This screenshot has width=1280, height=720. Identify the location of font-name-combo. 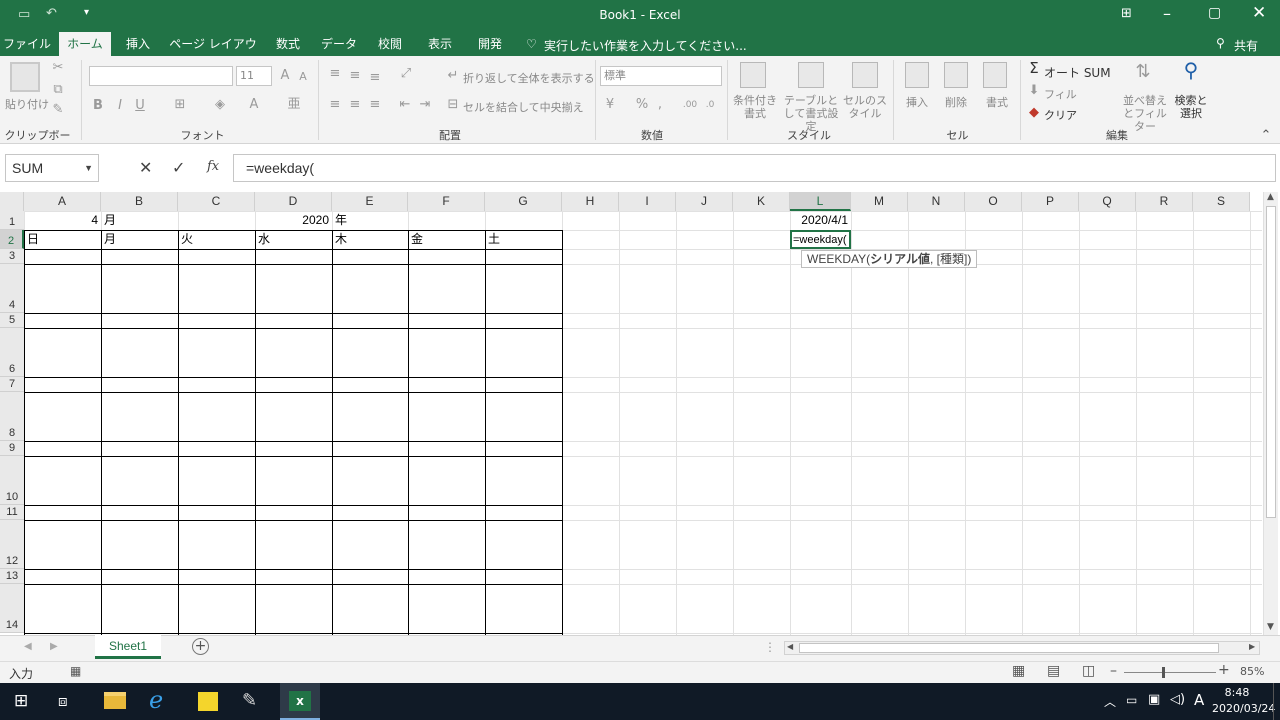
(161, 76).